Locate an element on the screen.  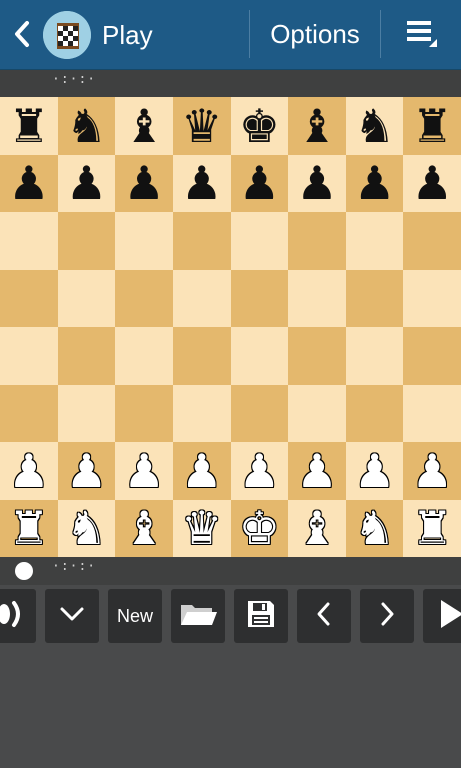
square-d2: ♟ is located at coordinates (201, 471).